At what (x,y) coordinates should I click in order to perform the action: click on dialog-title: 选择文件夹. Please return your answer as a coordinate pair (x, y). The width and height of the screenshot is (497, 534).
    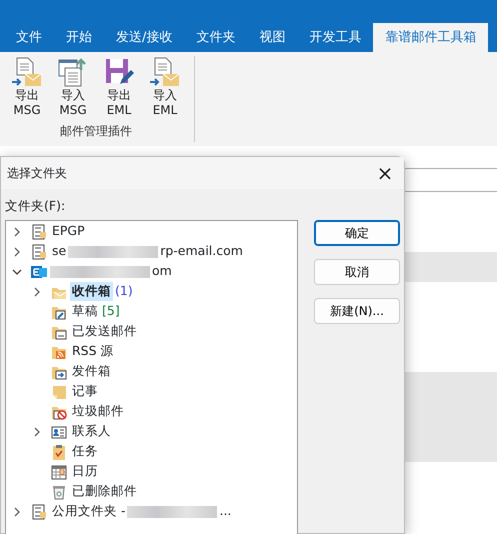
    Looking at the image, I should click on (37, 173).